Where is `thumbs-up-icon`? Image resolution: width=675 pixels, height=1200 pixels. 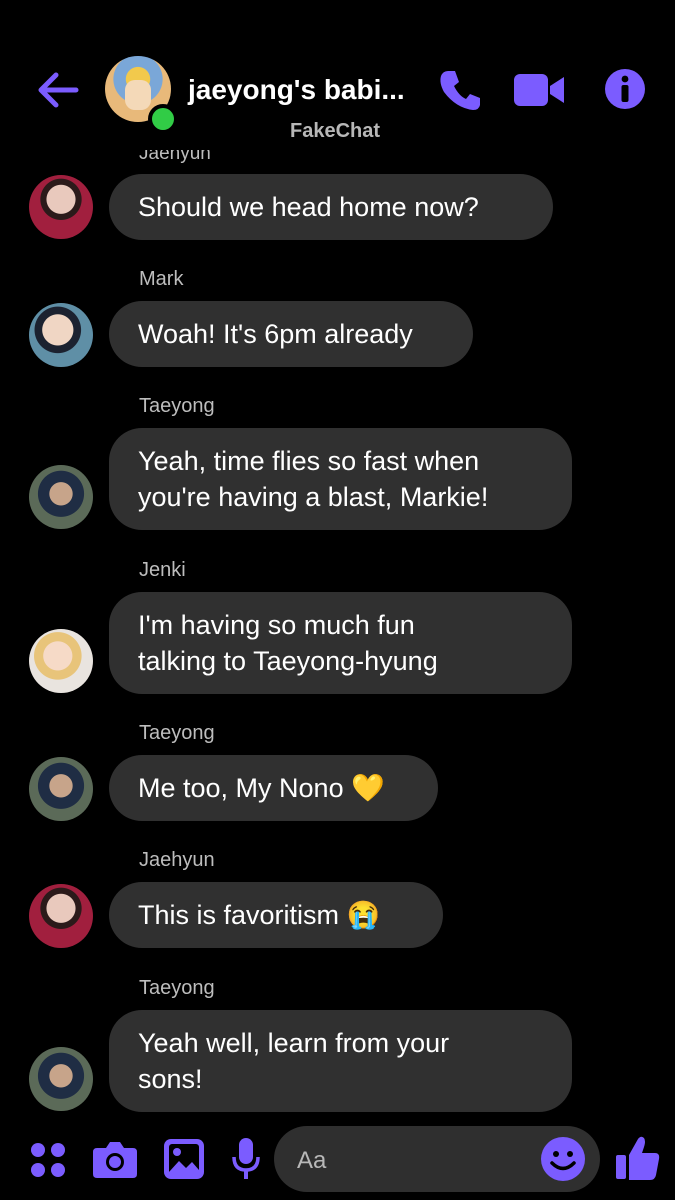
thumbs-up-icon is located at coordinates (638, 1158).